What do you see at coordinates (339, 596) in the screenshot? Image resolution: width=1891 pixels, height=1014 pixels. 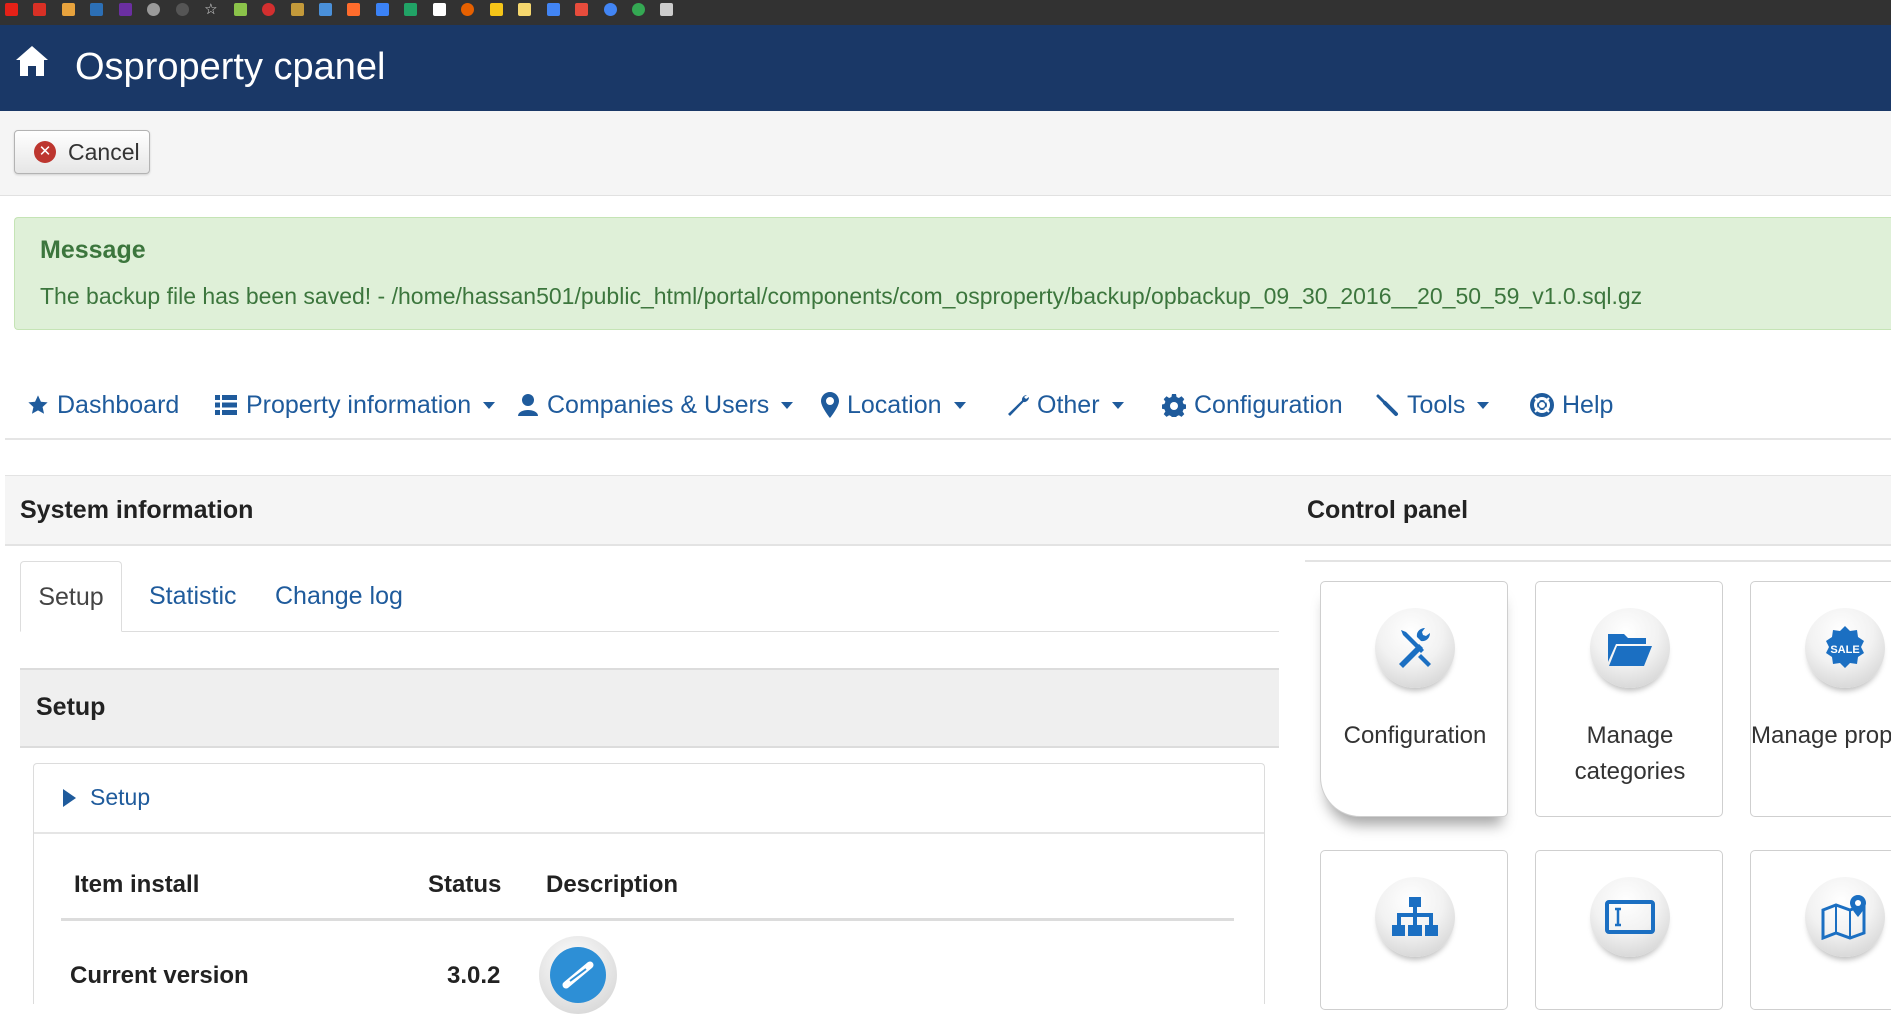 I see `tab-change-log: Change log` at bounding box center [339, 596].